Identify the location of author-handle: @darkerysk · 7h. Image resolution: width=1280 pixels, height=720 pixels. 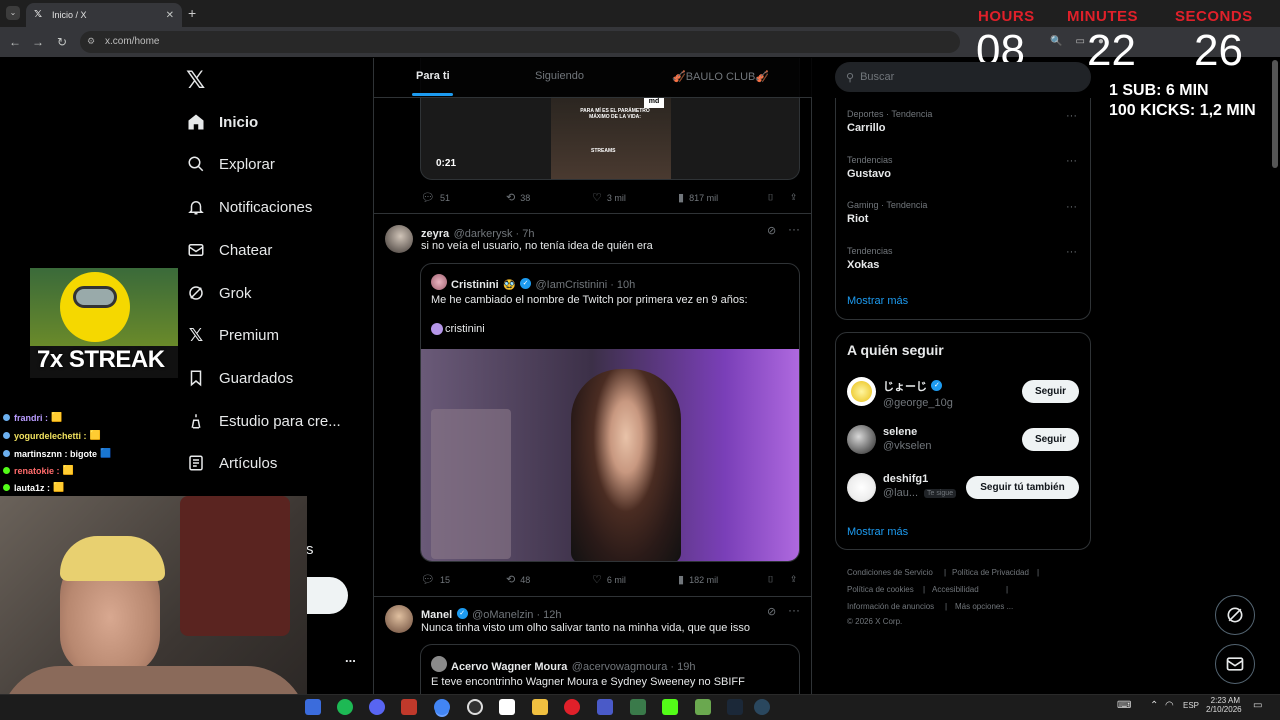
(494, 234).